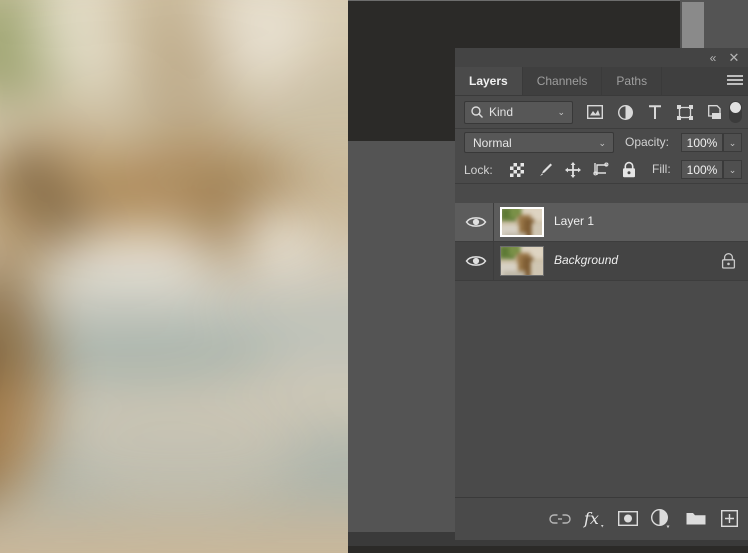 The height and width of the screenshot is (553, 748). I want to click on lock-artboard-icon, so click(601, 170).